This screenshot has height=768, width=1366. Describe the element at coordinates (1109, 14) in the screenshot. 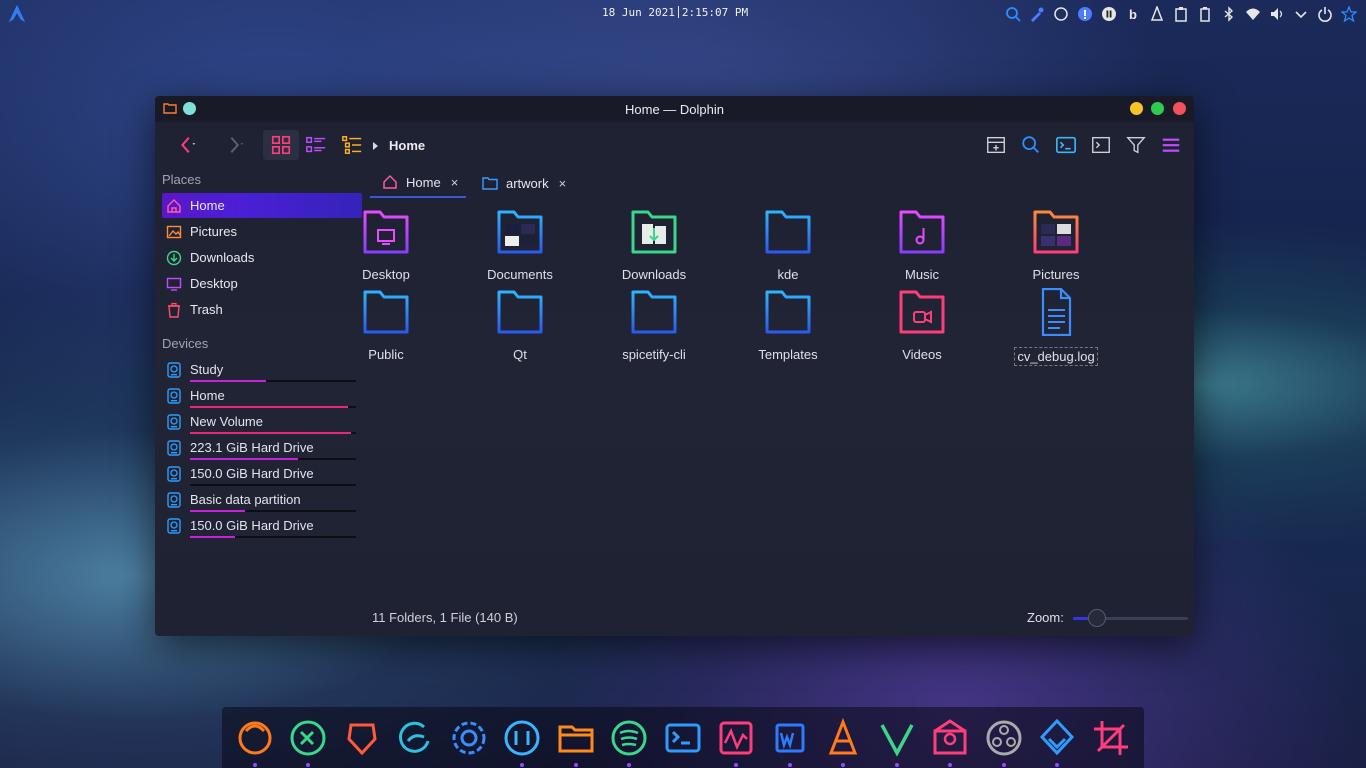

I see `pause-icon` at that location.